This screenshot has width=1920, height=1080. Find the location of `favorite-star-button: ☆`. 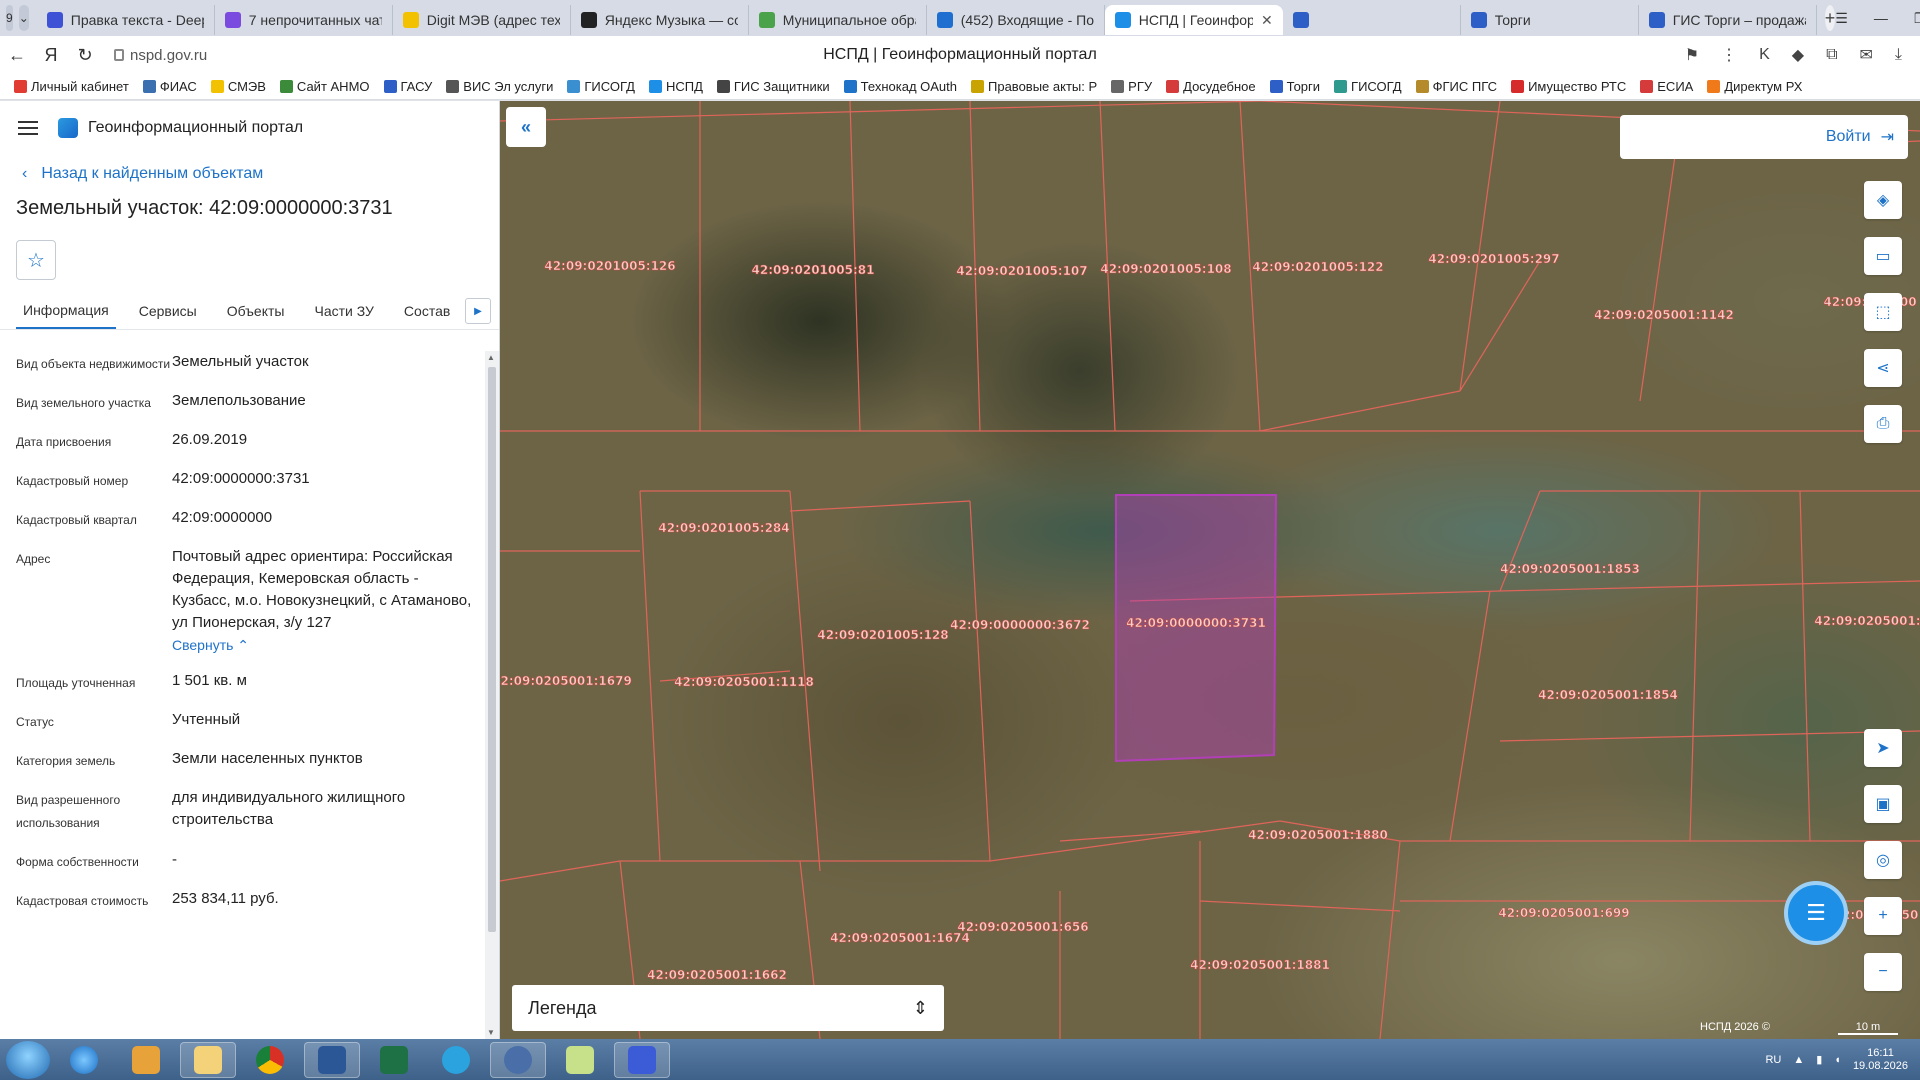

favorite-star-button: ☆ is located at coordinates (36, 260).